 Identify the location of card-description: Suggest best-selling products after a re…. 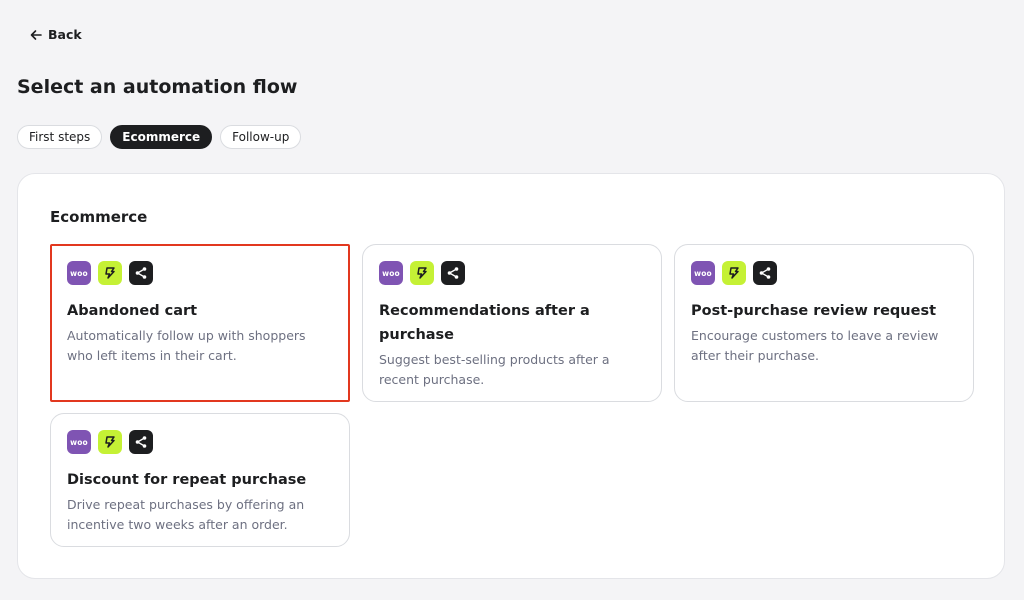
(494, 369).